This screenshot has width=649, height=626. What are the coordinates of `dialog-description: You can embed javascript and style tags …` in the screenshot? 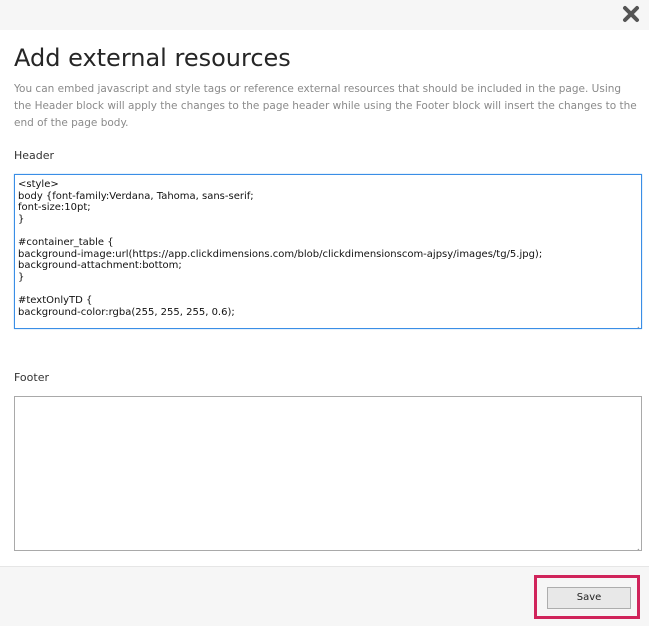 It's located at (325, 106).